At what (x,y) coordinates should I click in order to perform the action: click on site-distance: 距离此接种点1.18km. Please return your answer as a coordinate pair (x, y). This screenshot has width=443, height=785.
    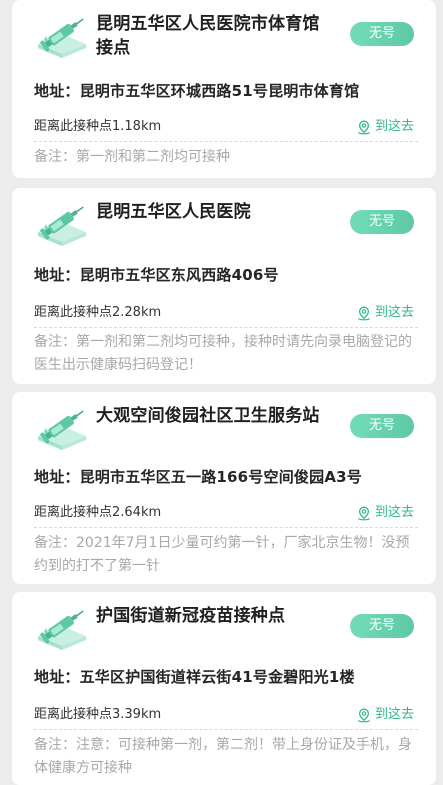
    Looking at the image, I should click on (98, 126).